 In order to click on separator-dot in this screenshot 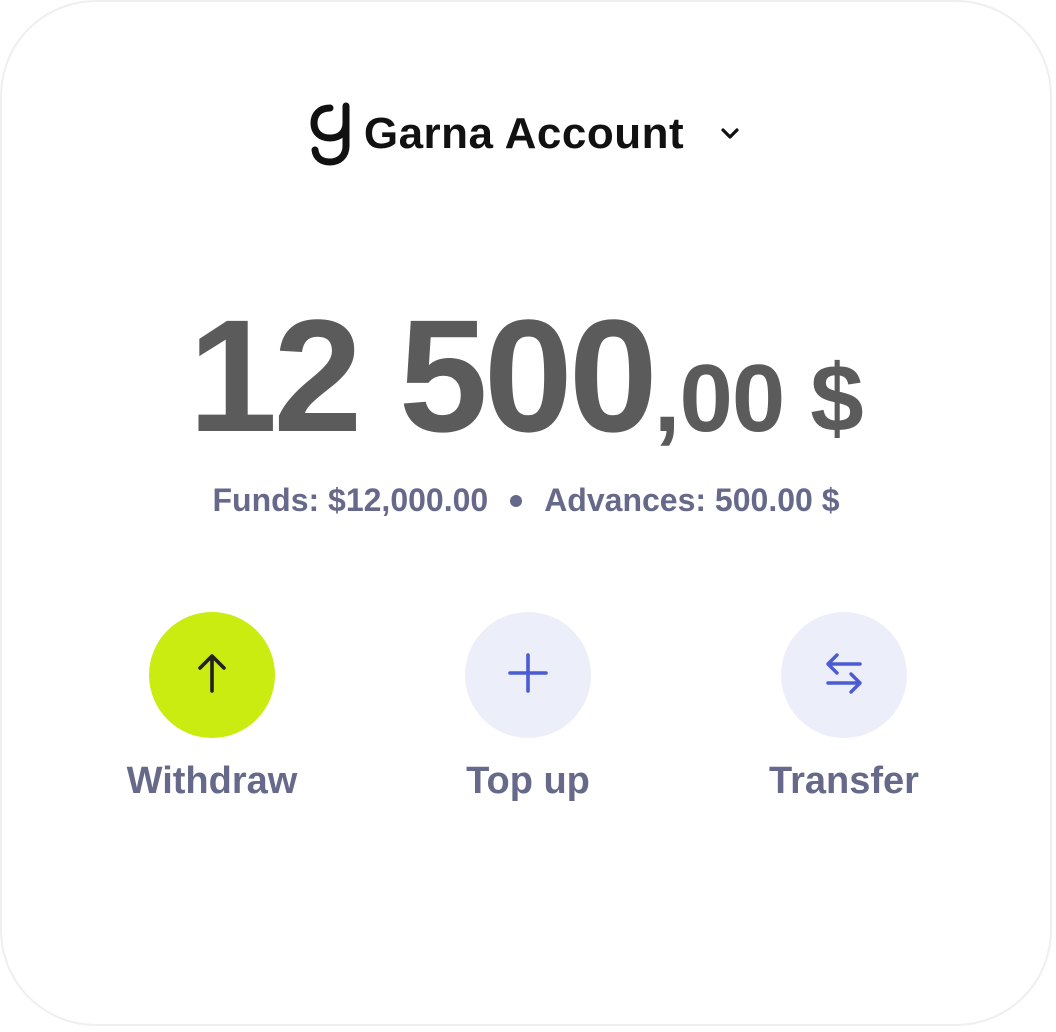, I will do `click(516, 500)`.